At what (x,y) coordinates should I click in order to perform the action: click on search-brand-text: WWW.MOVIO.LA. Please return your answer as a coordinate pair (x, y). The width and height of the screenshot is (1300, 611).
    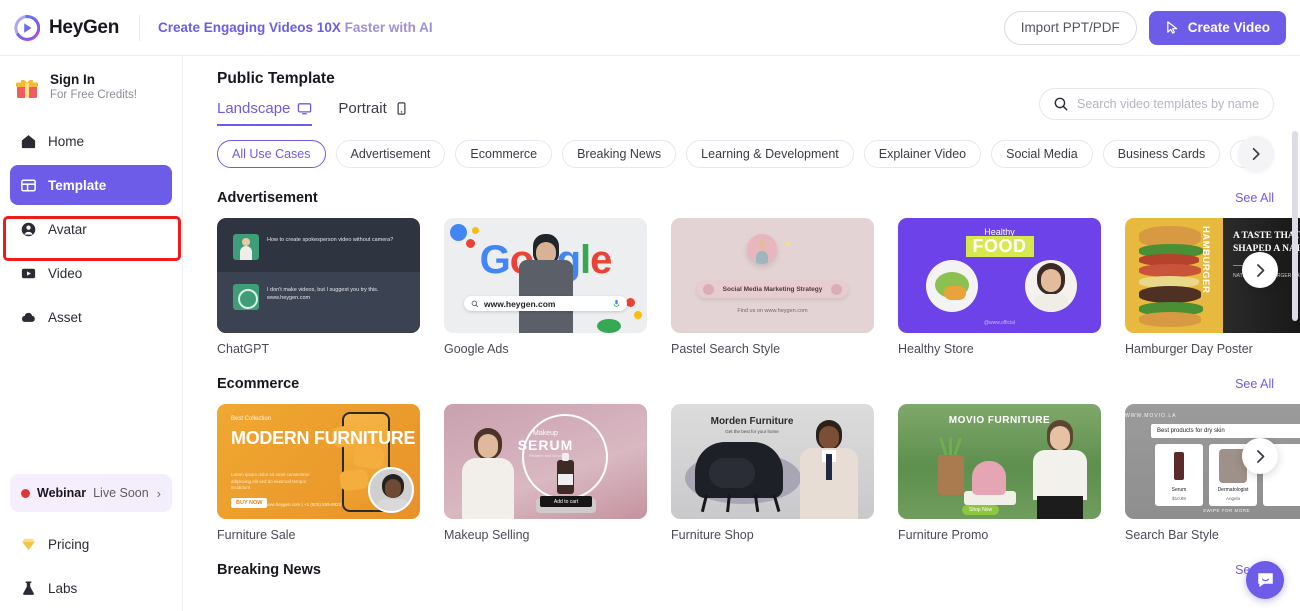
    Looking at the image, I should click on (1151, 416).